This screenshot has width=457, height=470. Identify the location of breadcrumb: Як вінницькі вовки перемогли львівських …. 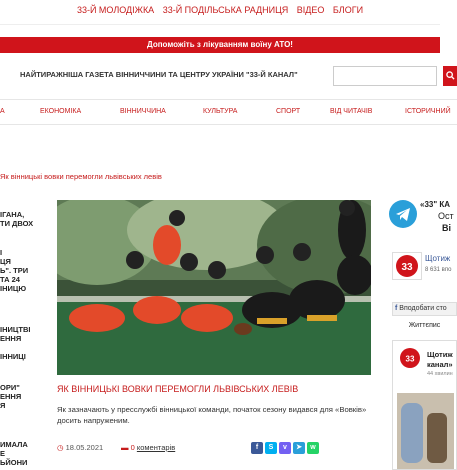
(81, 176).